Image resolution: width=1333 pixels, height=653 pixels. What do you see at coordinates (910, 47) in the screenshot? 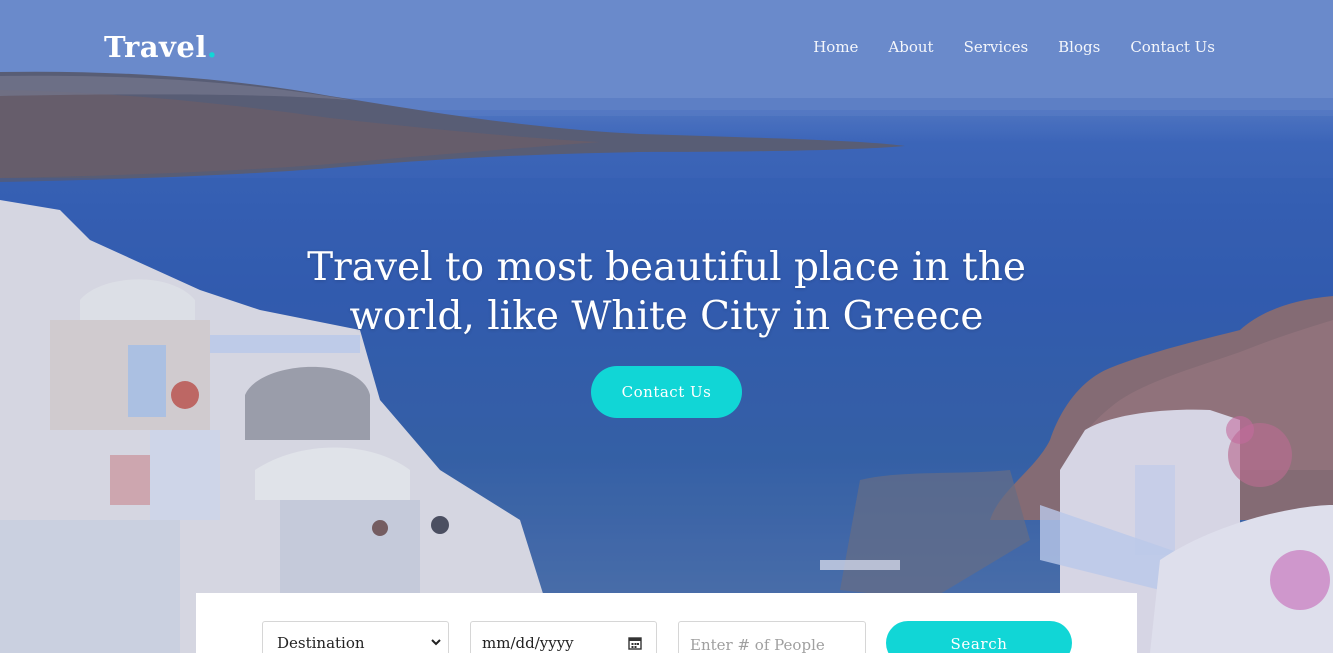
I see `nav-about-link: About` at bounding box center [910, 47].